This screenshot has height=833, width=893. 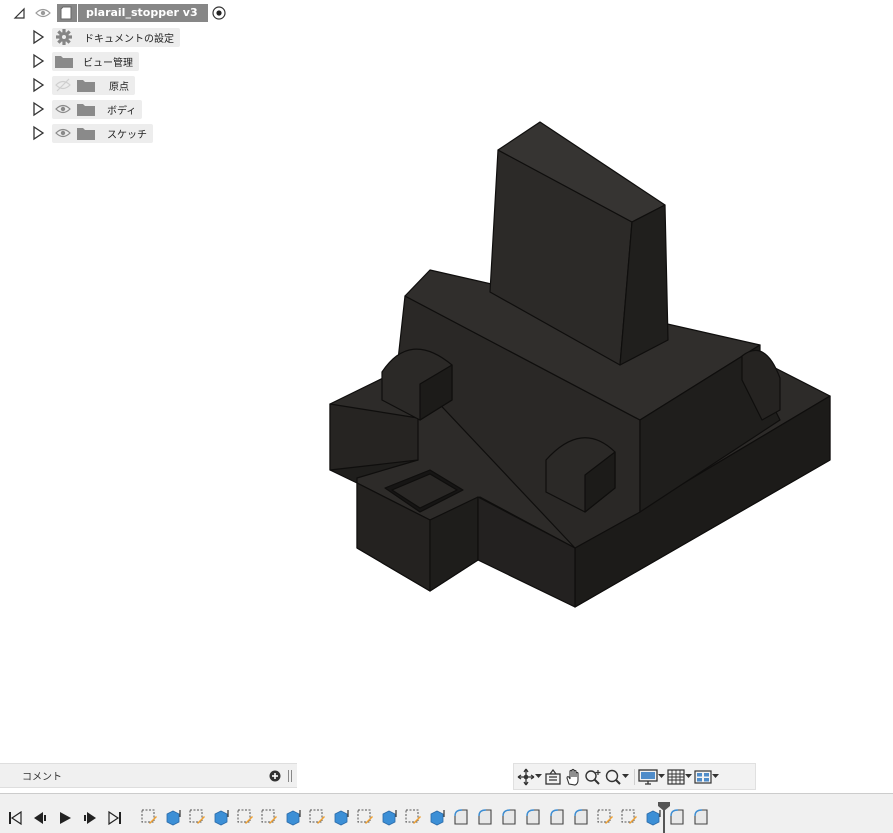 I want to click on timeline-marker-icon, so click(x=664, y=817).